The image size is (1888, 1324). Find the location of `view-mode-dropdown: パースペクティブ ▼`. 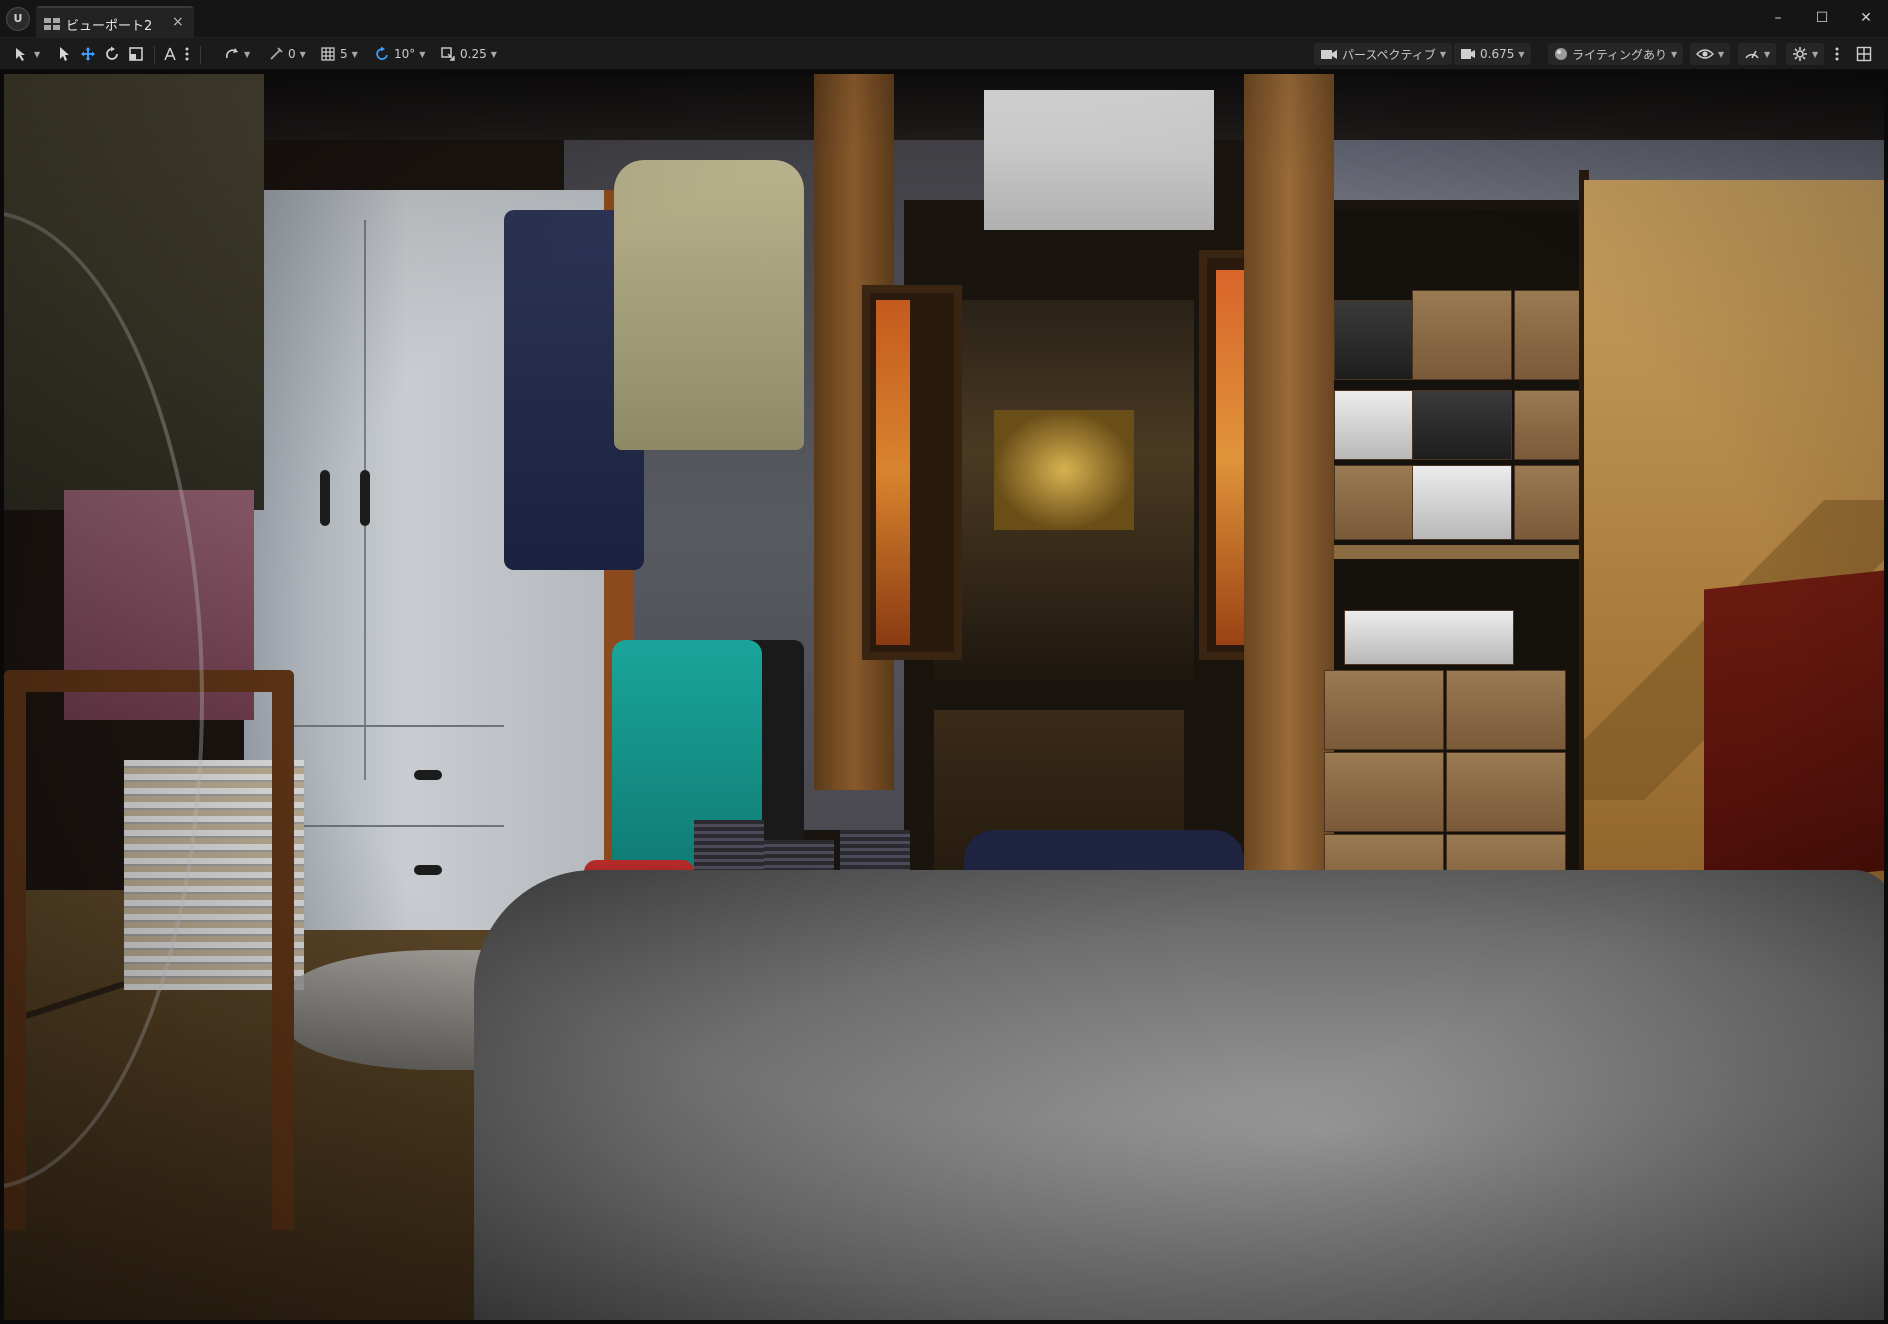

view-mode-dropdown: パースペクティブ ▼ is located at coordinates (1383, 54).